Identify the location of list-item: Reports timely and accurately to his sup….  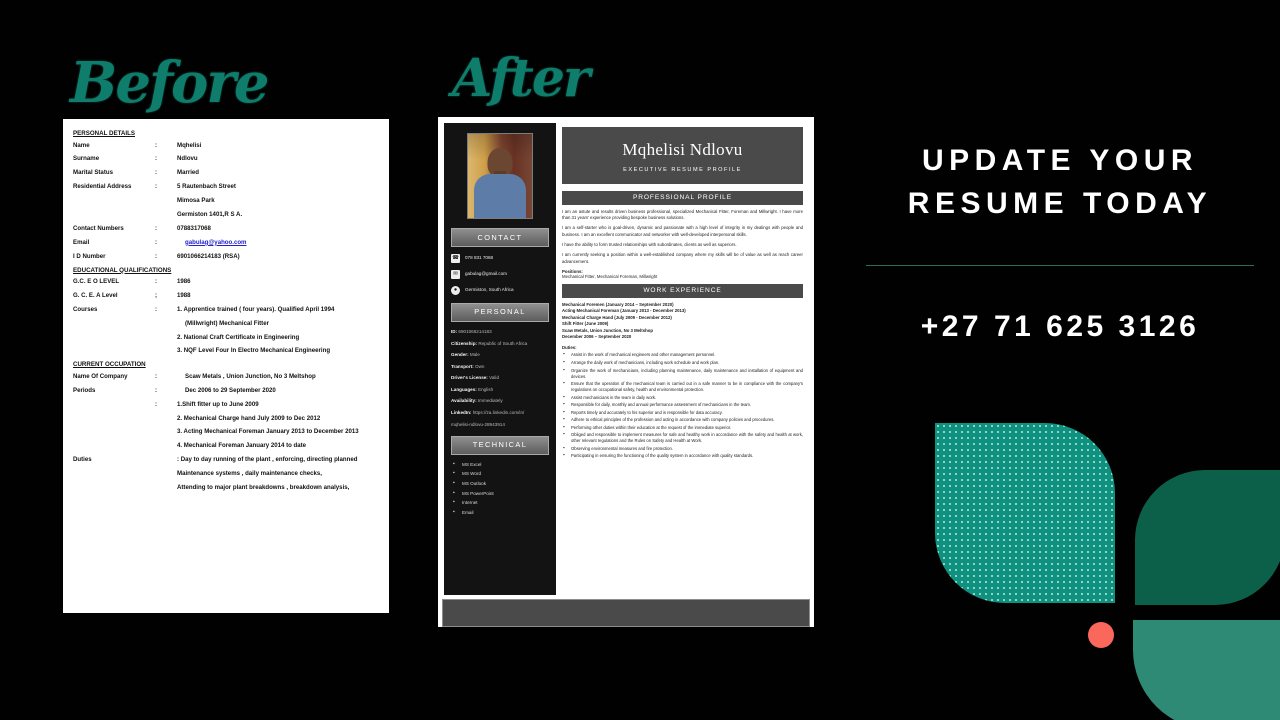
(682, 412).